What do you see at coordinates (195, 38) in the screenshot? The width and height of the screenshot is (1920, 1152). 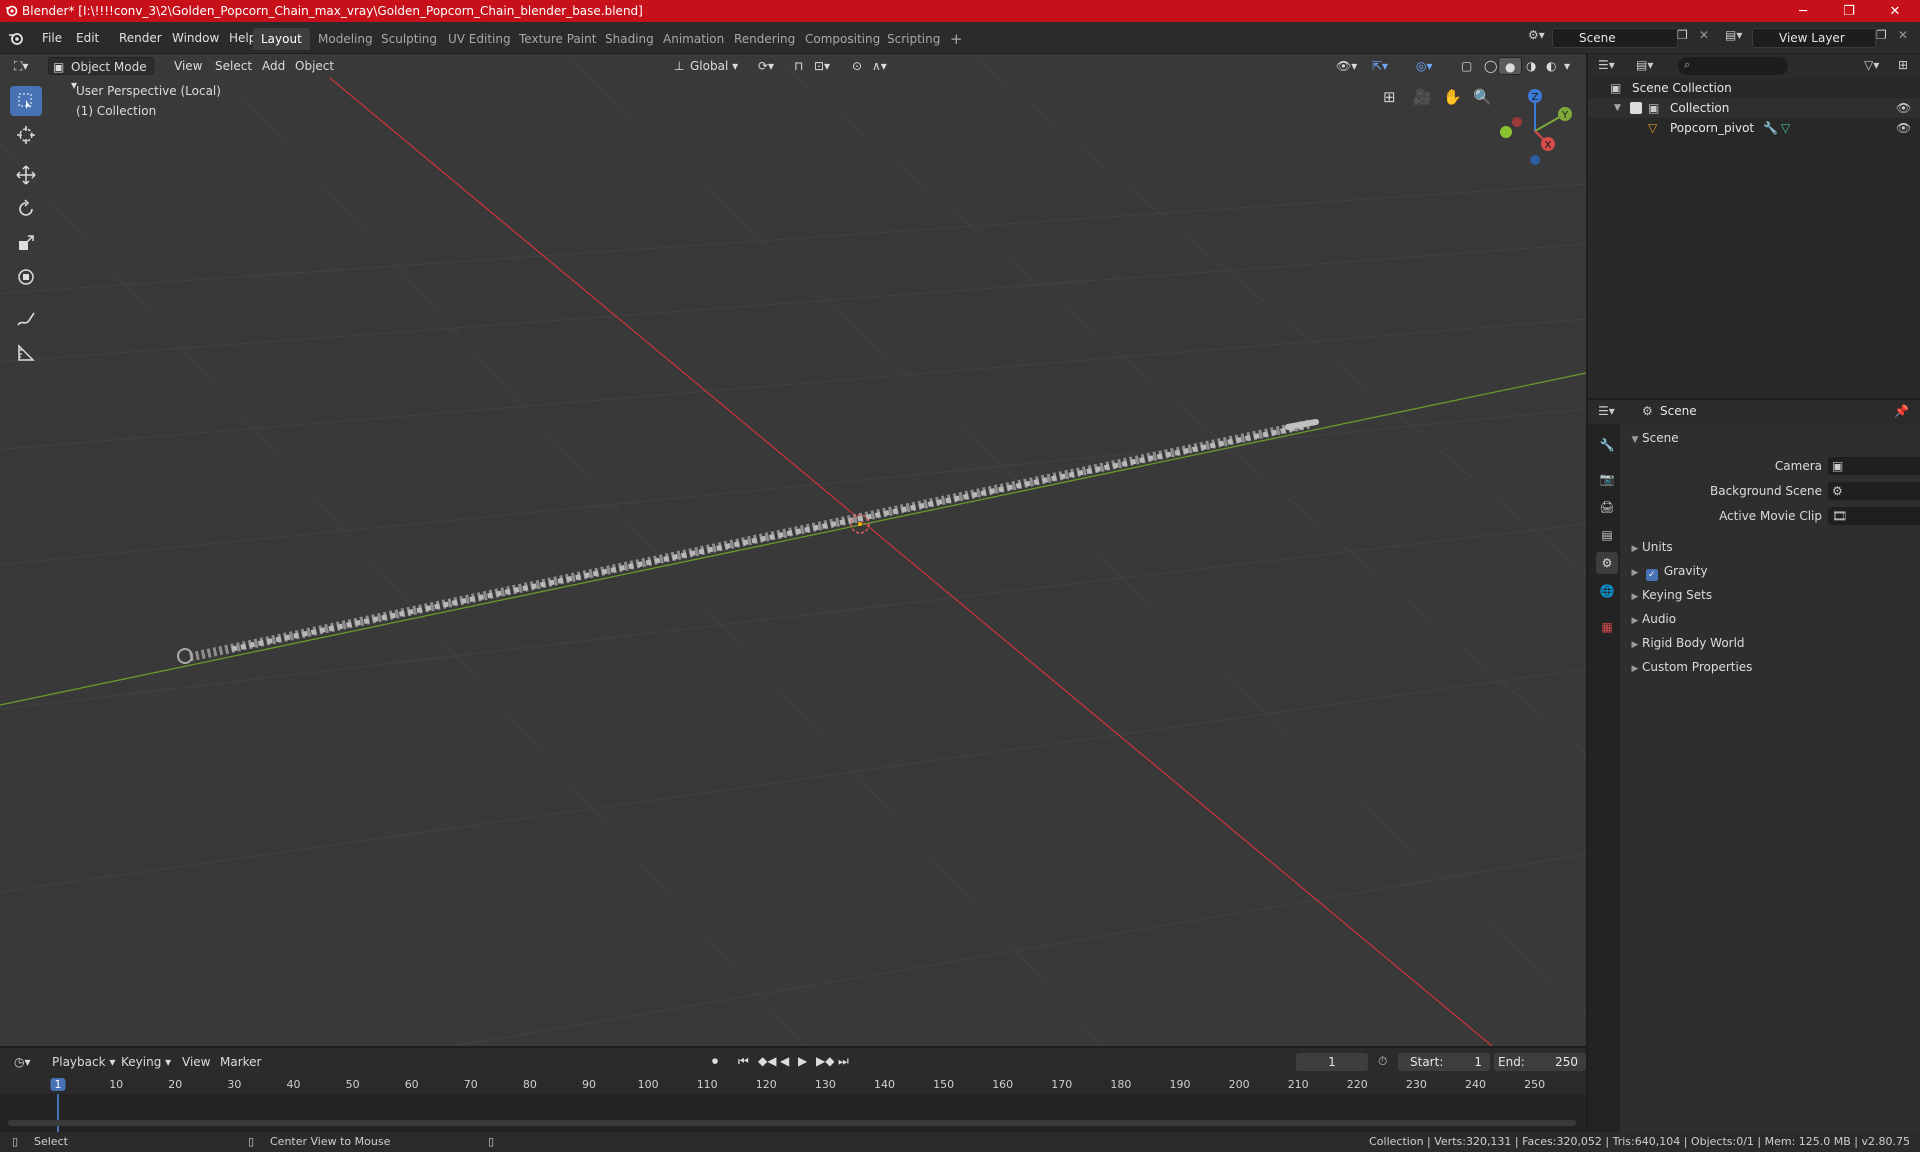 I see `menu-window: Window` at bounding box center [195, 38].